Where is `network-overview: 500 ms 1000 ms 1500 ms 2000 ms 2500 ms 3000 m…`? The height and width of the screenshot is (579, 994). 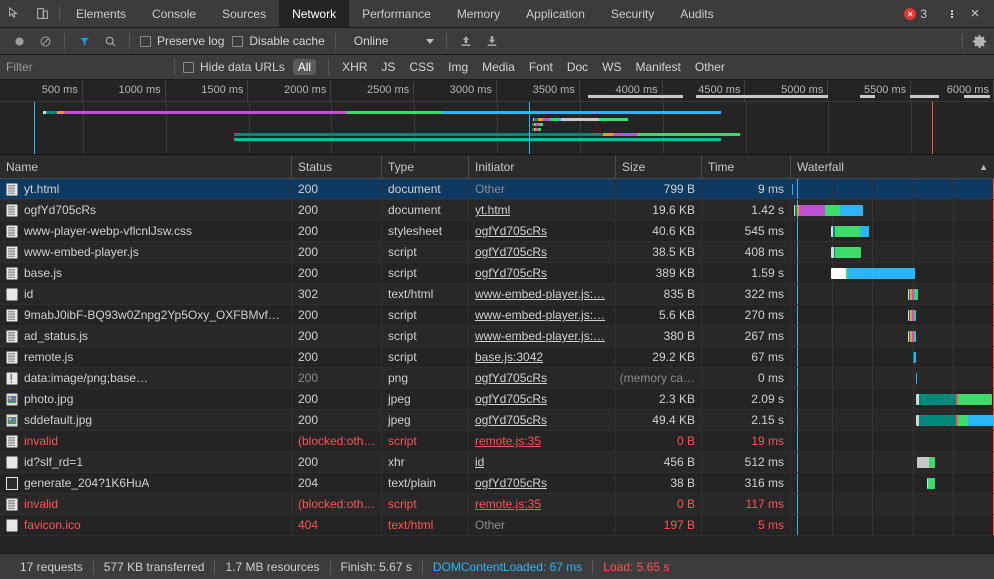
network-overview: 500 ms 1000 ms 1500 ms 2000 ms 2500 ms 3000 m… is located at coordinates (497, 117).